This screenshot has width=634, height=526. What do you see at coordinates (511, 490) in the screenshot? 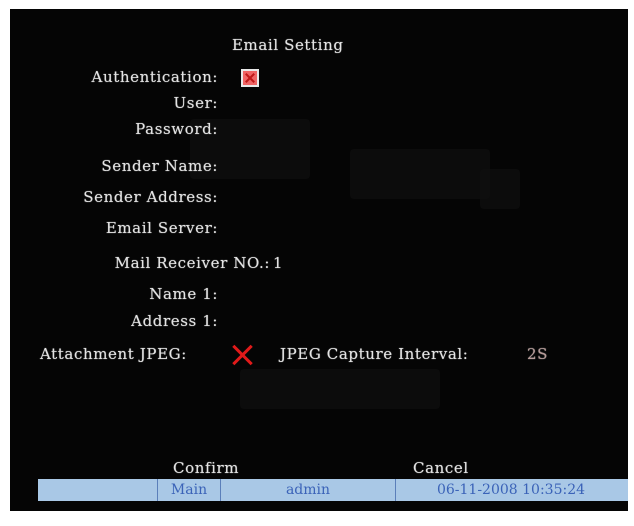
I see `status-bar-datetime: 06-11-2008 10:35:24` at bounding box center [511, 490].